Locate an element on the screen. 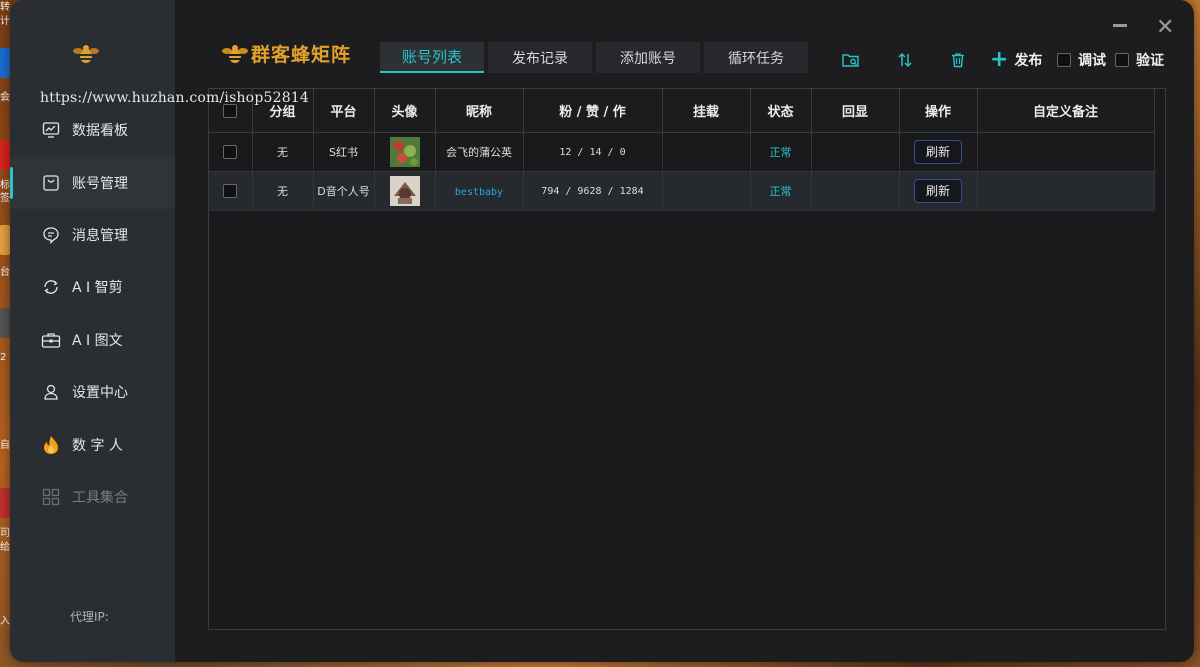  column-header: 状态 is located at coordinates (781, 111).